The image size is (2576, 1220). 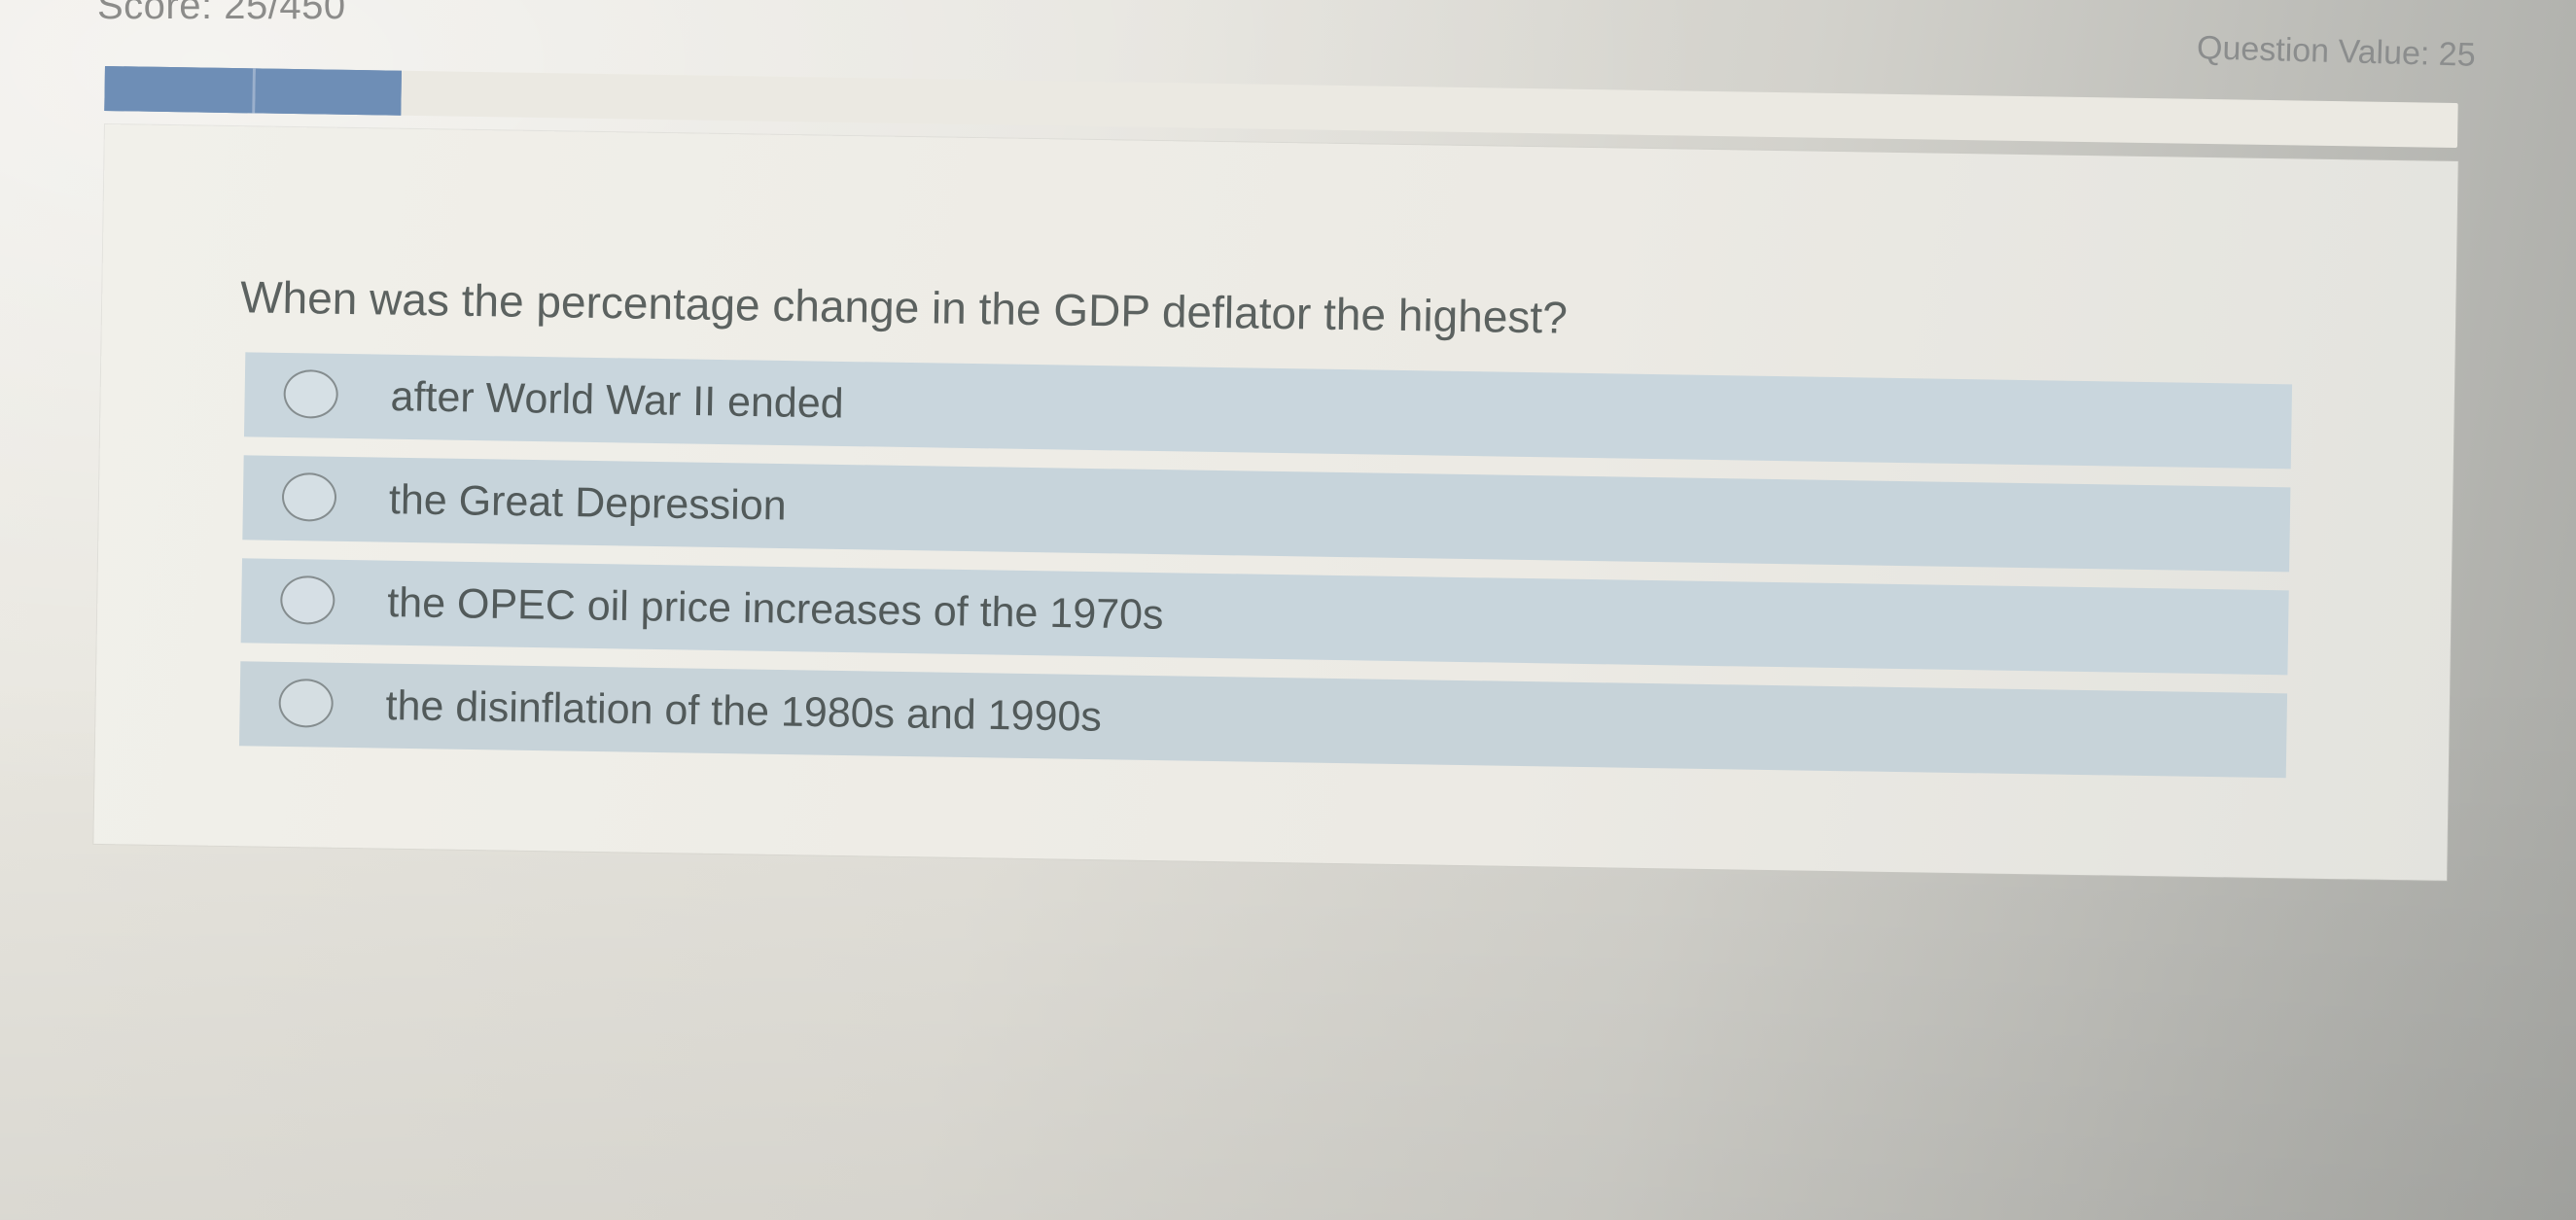 What do you see at coordinates (1263, 720) in the screenshot?
I see `answer-option: the disinflation of the 1980s and 1990s` at bounding box center [1263, 720].